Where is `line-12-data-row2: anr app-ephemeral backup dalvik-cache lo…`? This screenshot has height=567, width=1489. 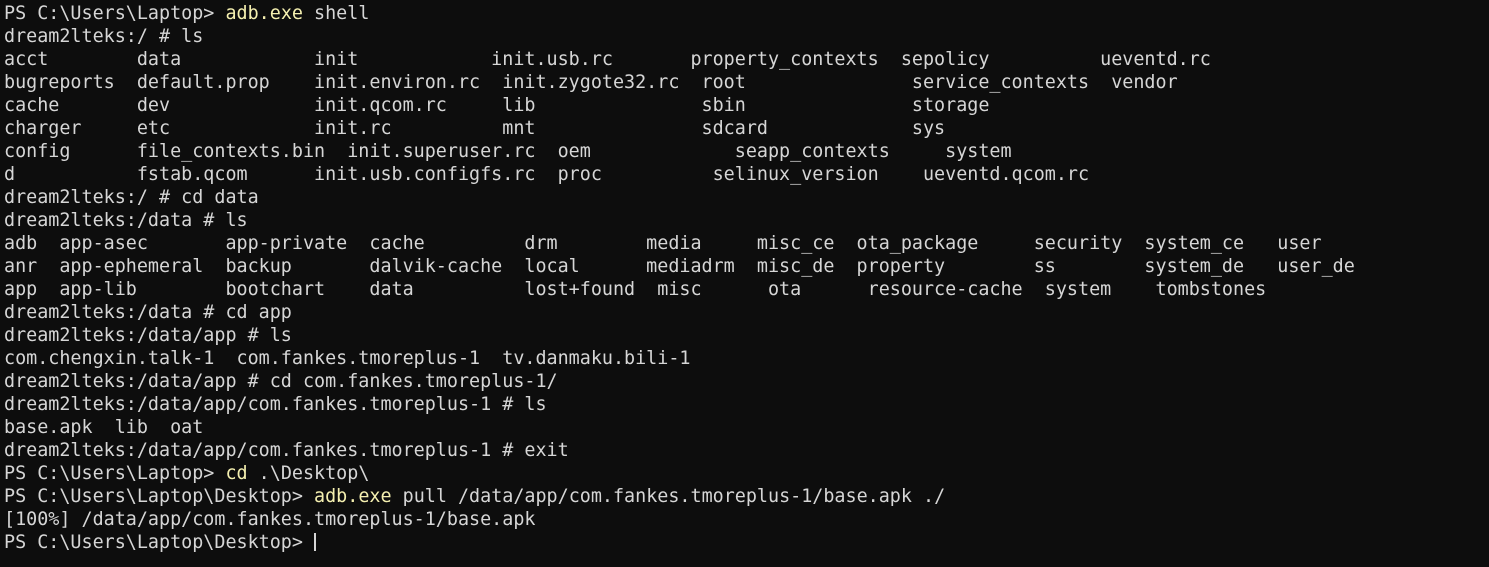 line-12-data-row2: anr app-ephemeral backup dalvik-cache lo… is located at coordinates (746, 266).